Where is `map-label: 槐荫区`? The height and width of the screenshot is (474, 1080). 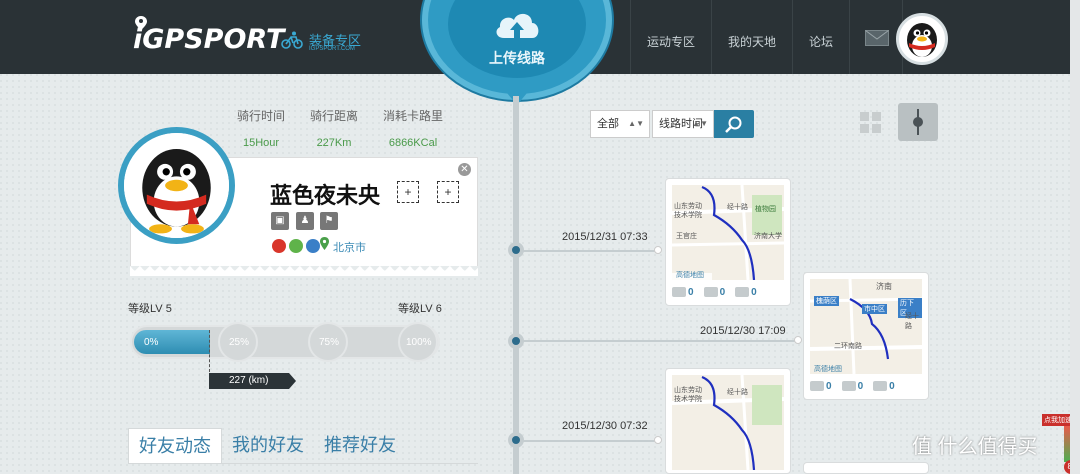 map-label: 槐荫区 is located at coordinates (826, 301).